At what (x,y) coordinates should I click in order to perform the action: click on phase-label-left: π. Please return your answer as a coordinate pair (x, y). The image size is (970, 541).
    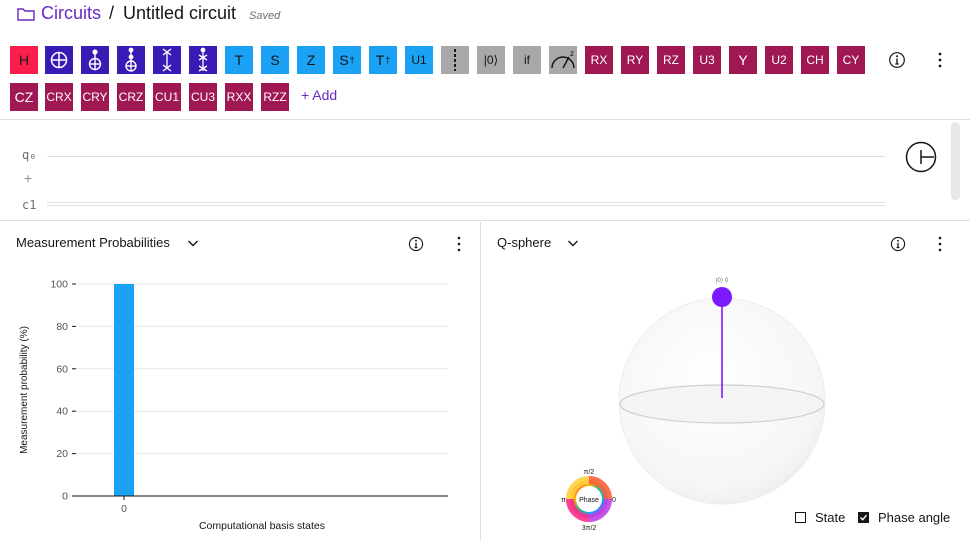
    Looking at the image, I should click on (563, 500).